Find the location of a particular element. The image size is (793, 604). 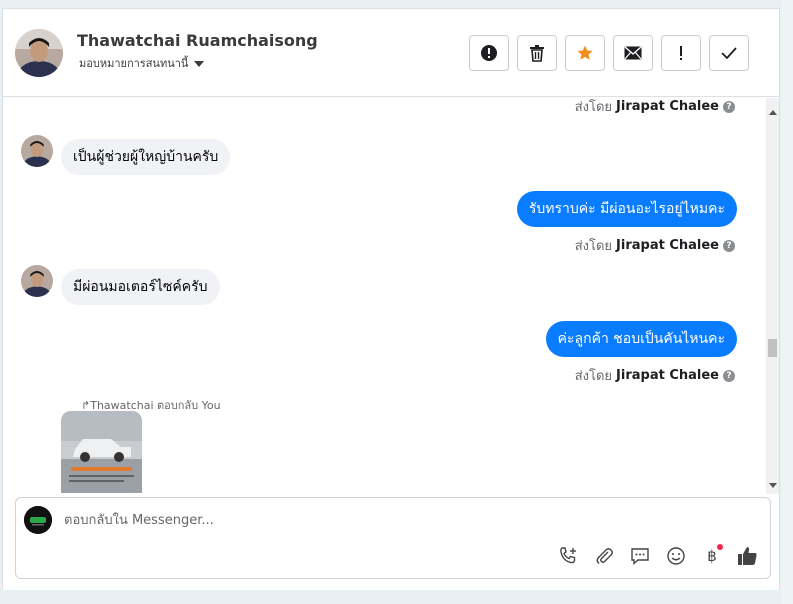

composer-toolbar: ฿ is located at coordinates (658, 556).